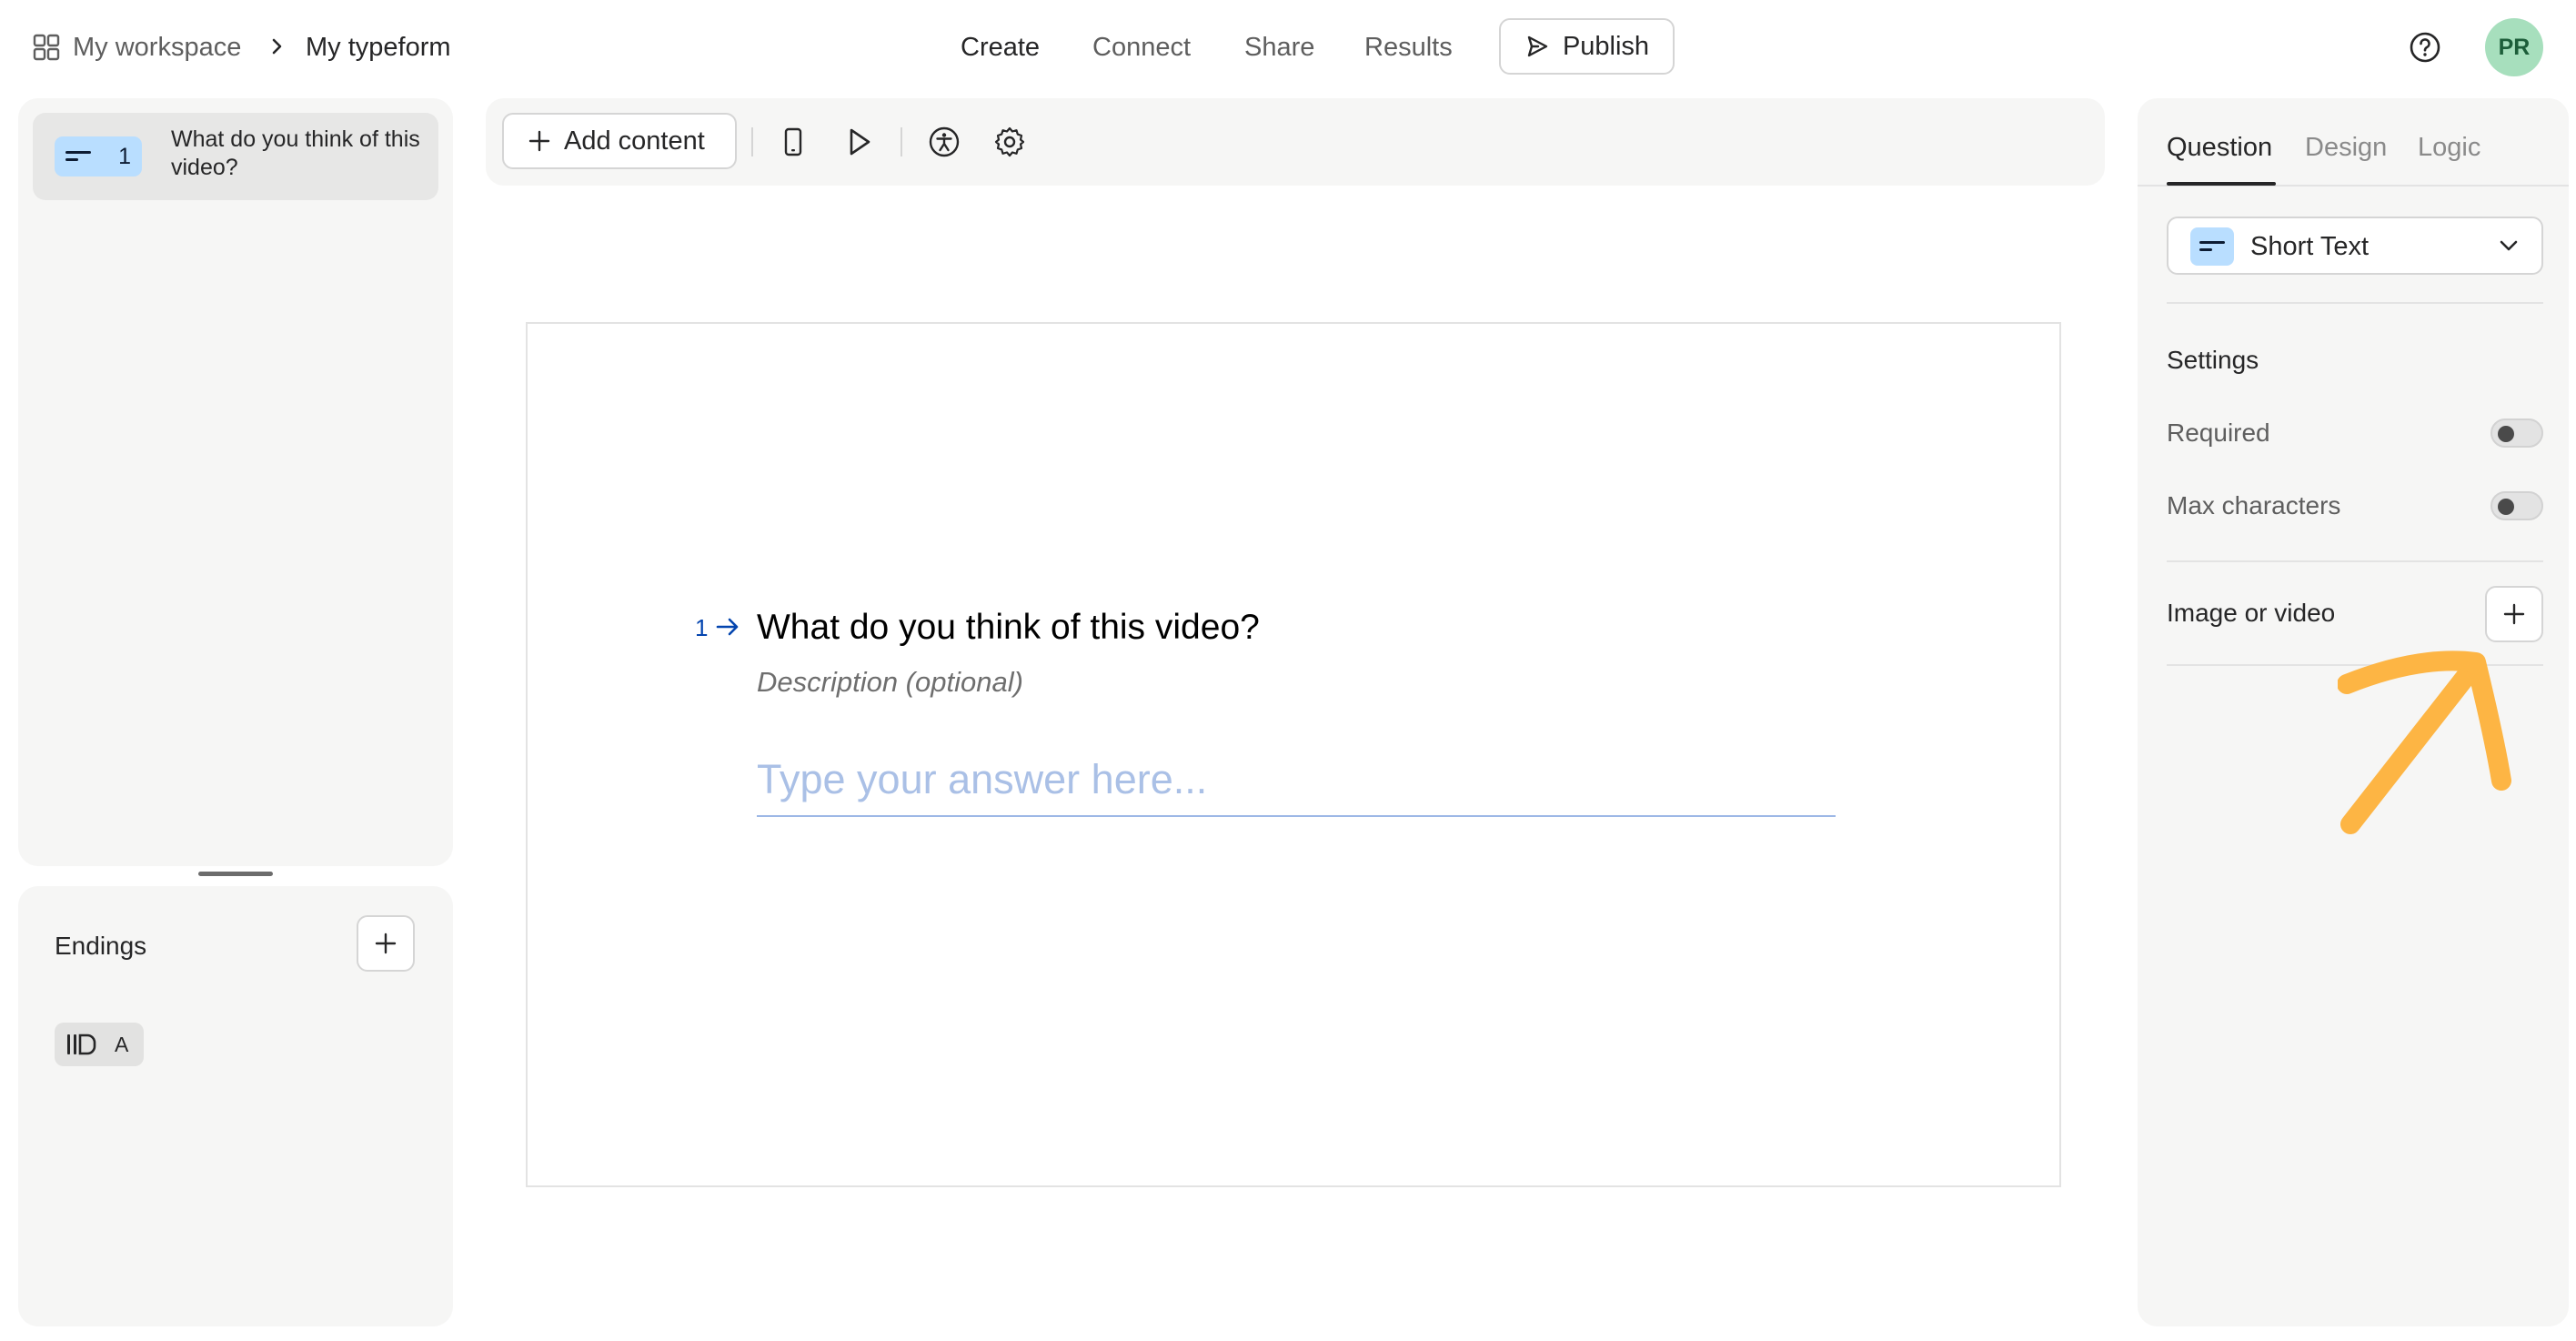 This screenshot has width=2576, height=1341. What do you see at coordinates (2221, 184) in the screenshot?
I see `active-tab-indicator` at bounding box center [2221, 184].